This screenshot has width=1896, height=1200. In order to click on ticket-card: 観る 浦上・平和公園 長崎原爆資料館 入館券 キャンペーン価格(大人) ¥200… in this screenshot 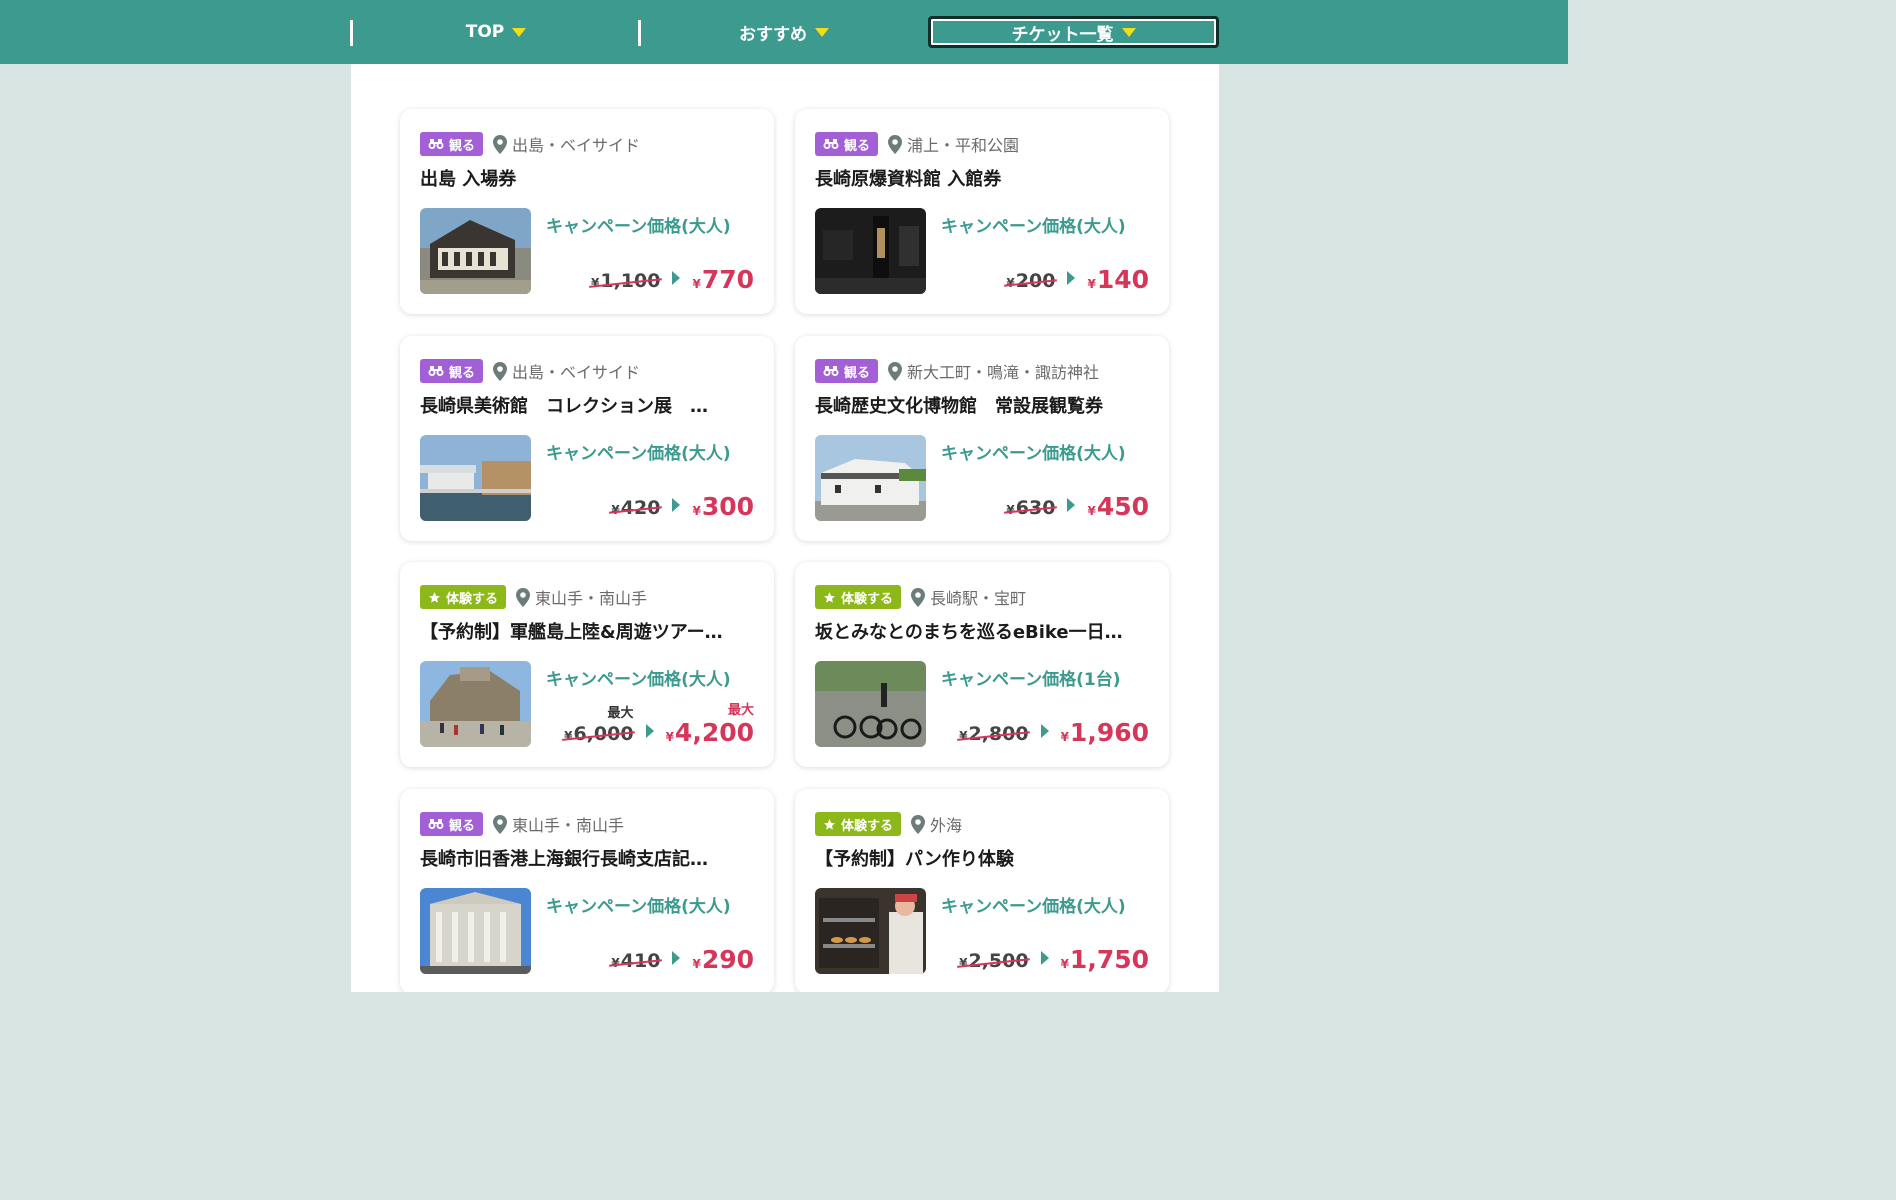, I will do `click(982, 211)`.